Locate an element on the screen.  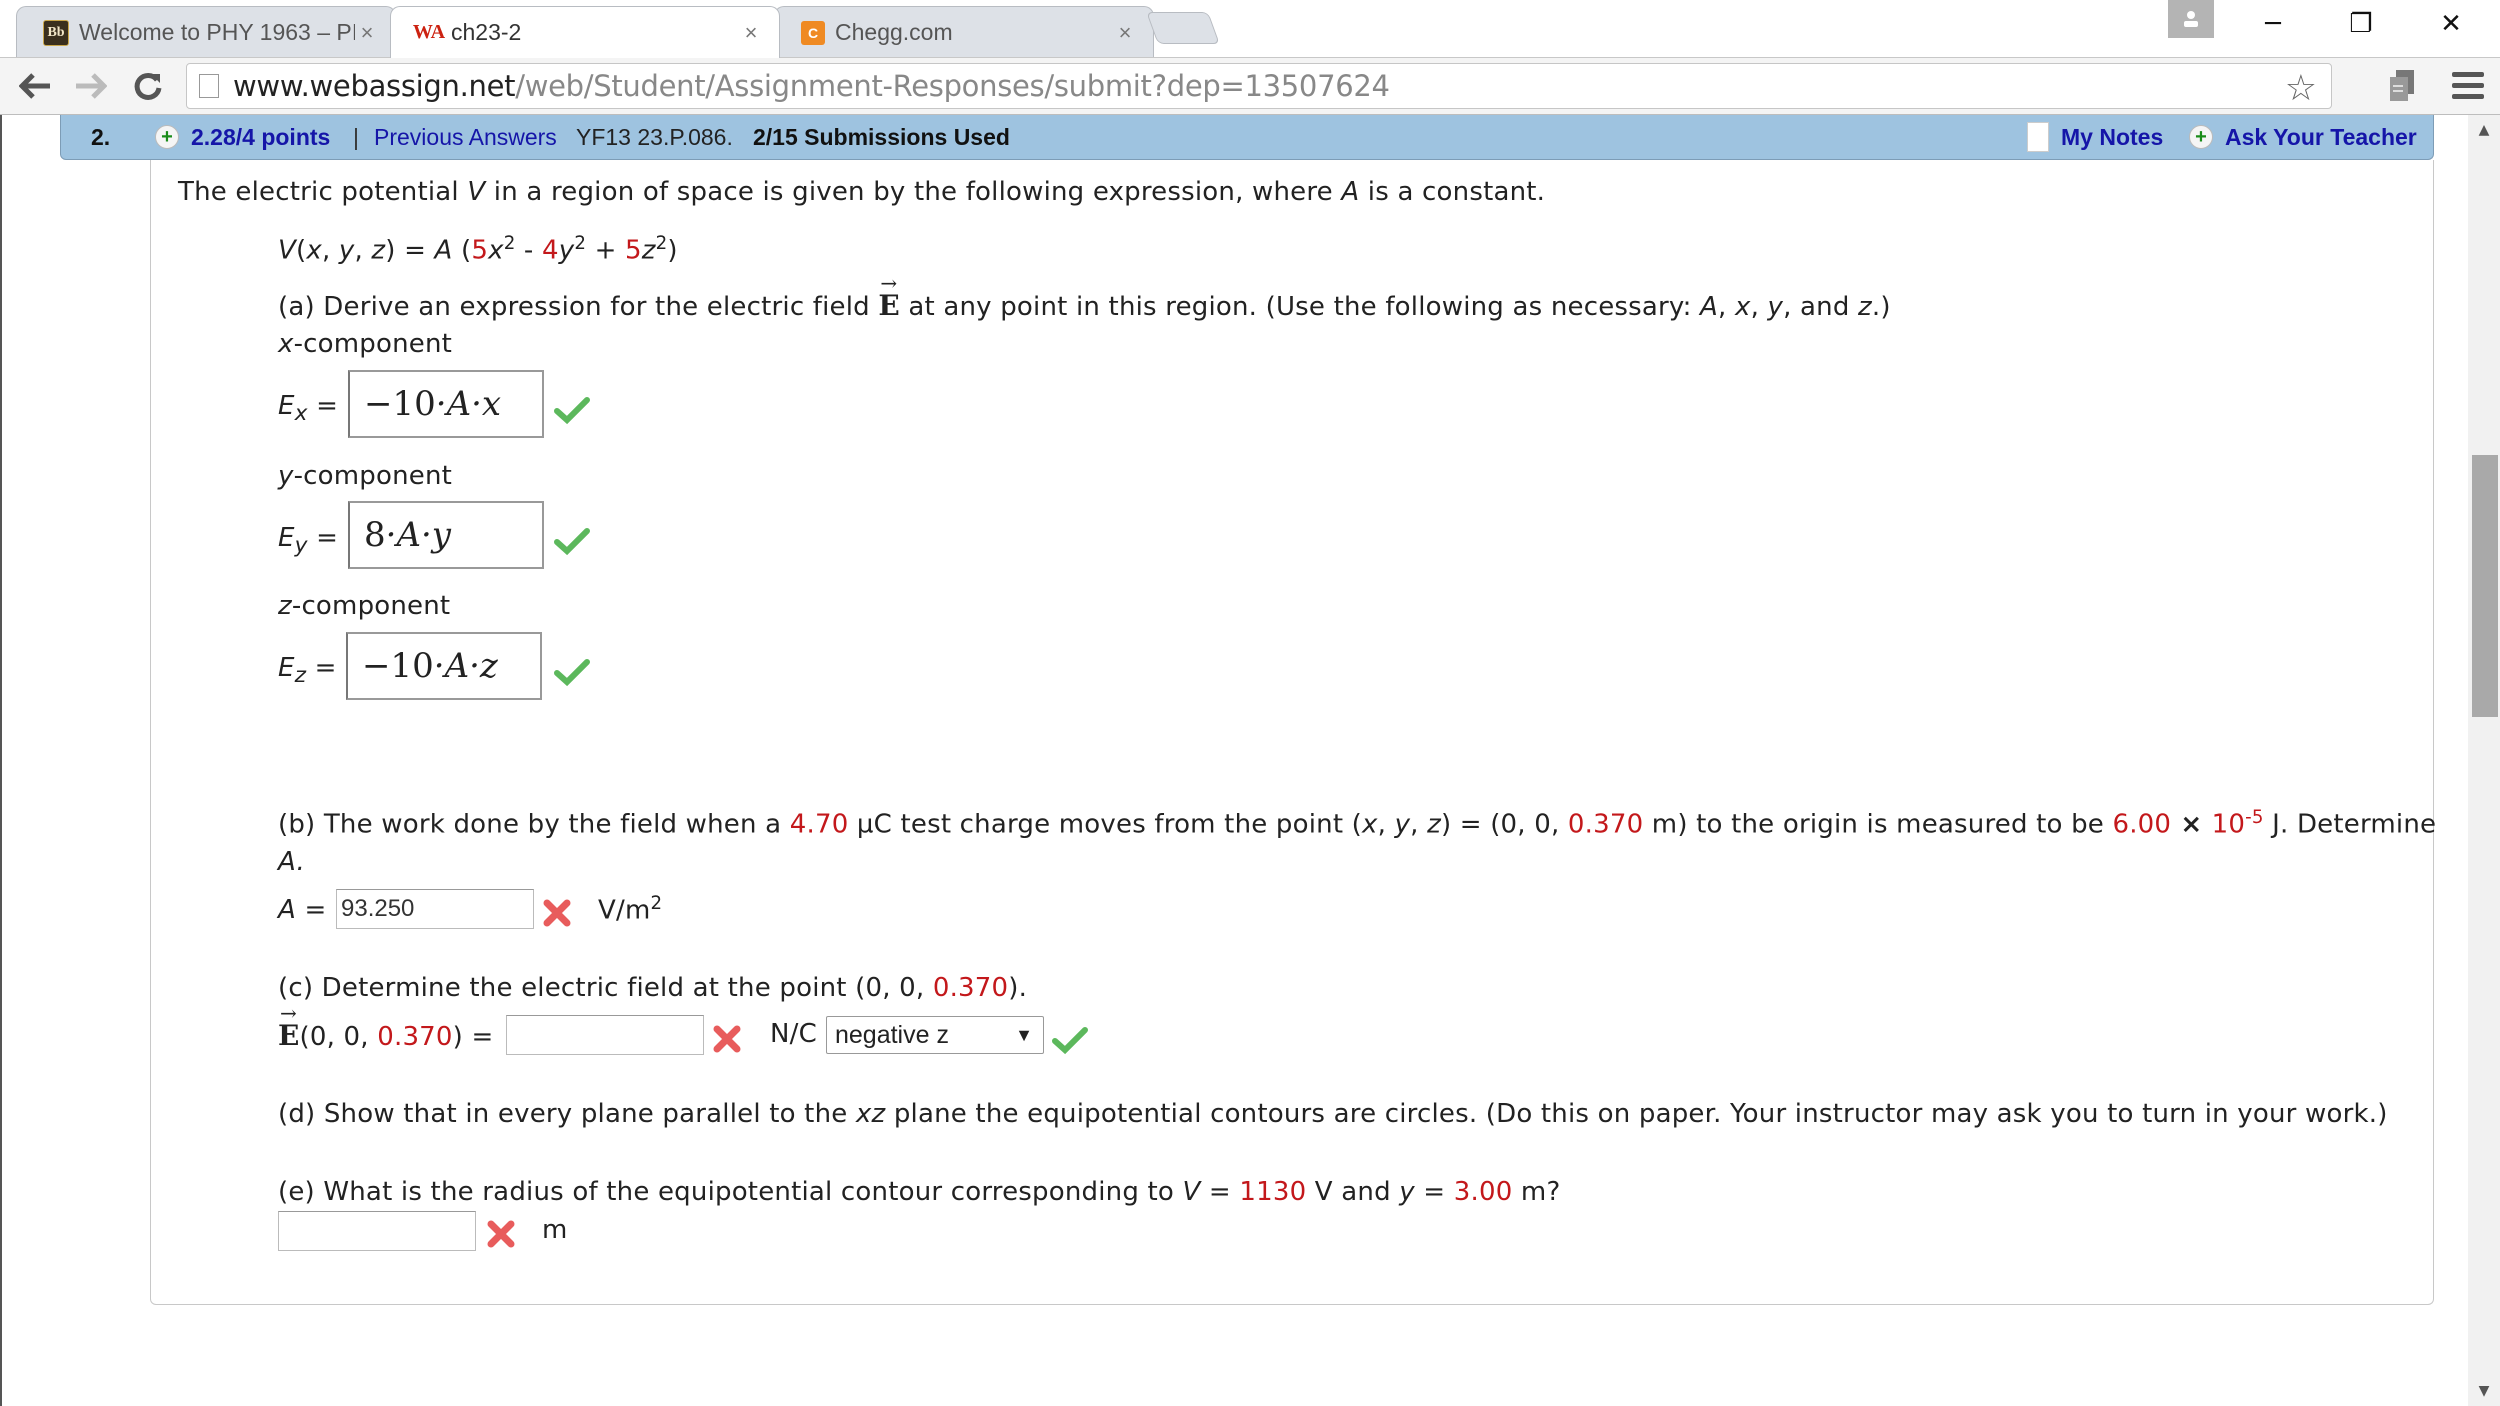
back-button is located at coordinates (36, 86).